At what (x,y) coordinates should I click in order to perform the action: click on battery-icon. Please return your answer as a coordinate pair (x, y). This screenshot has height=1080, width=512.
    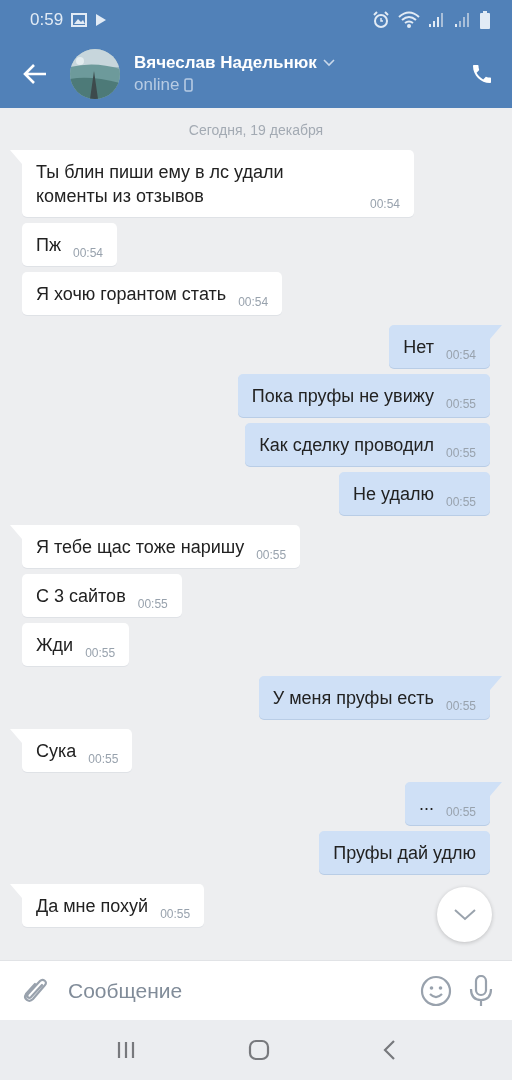
    Looking at the image, I should click on (485, 20).